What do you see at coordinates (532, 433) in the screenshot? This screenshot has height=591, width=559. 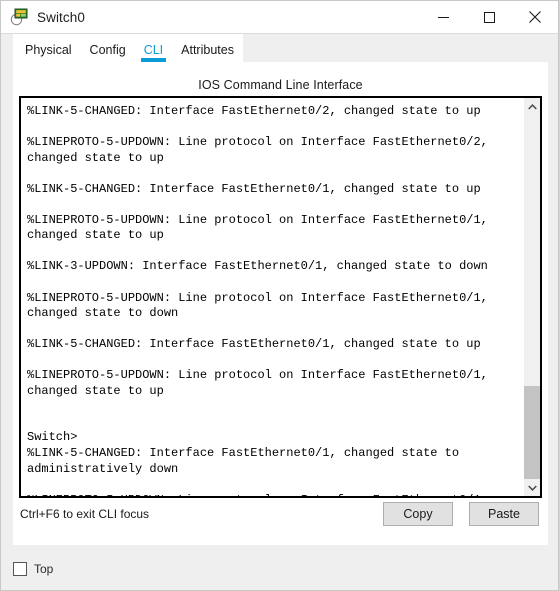 I see `scrollbar-thumb` at bounding box center [532, 433].